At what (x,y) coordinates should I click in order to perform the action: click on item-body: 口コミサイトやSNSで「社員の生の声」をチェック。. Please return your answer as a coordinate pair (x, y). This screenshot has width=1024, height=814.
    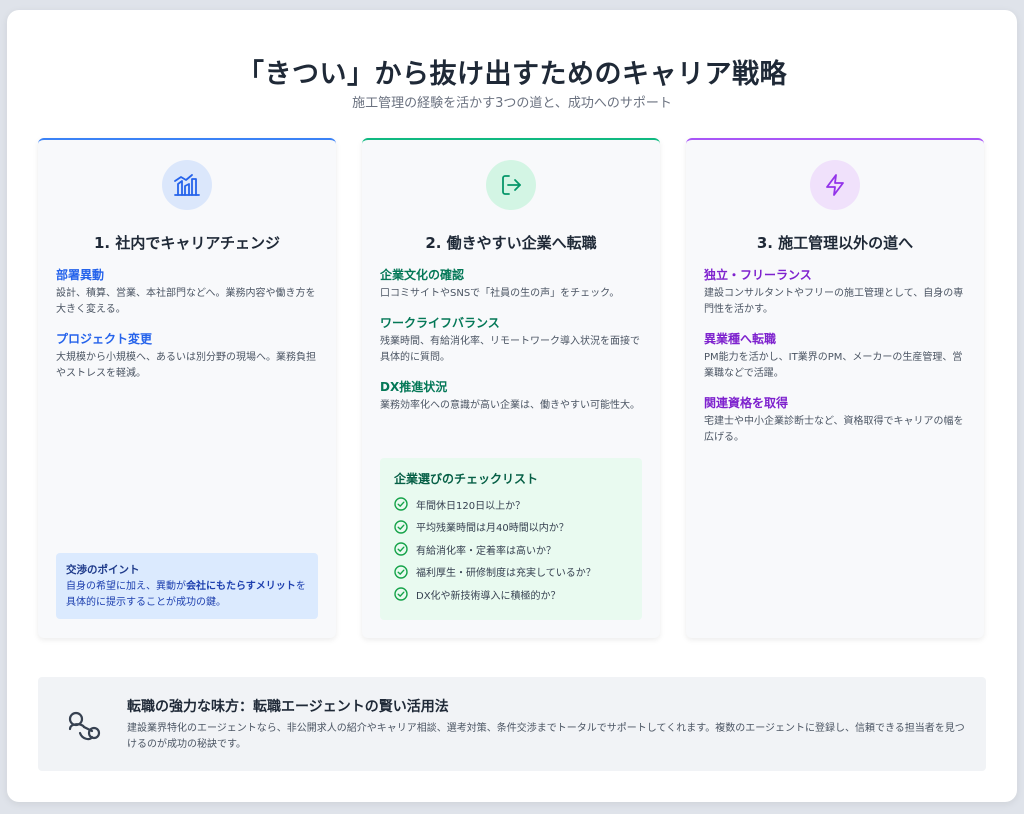
    Looking at the image, I should click on (500, 293).